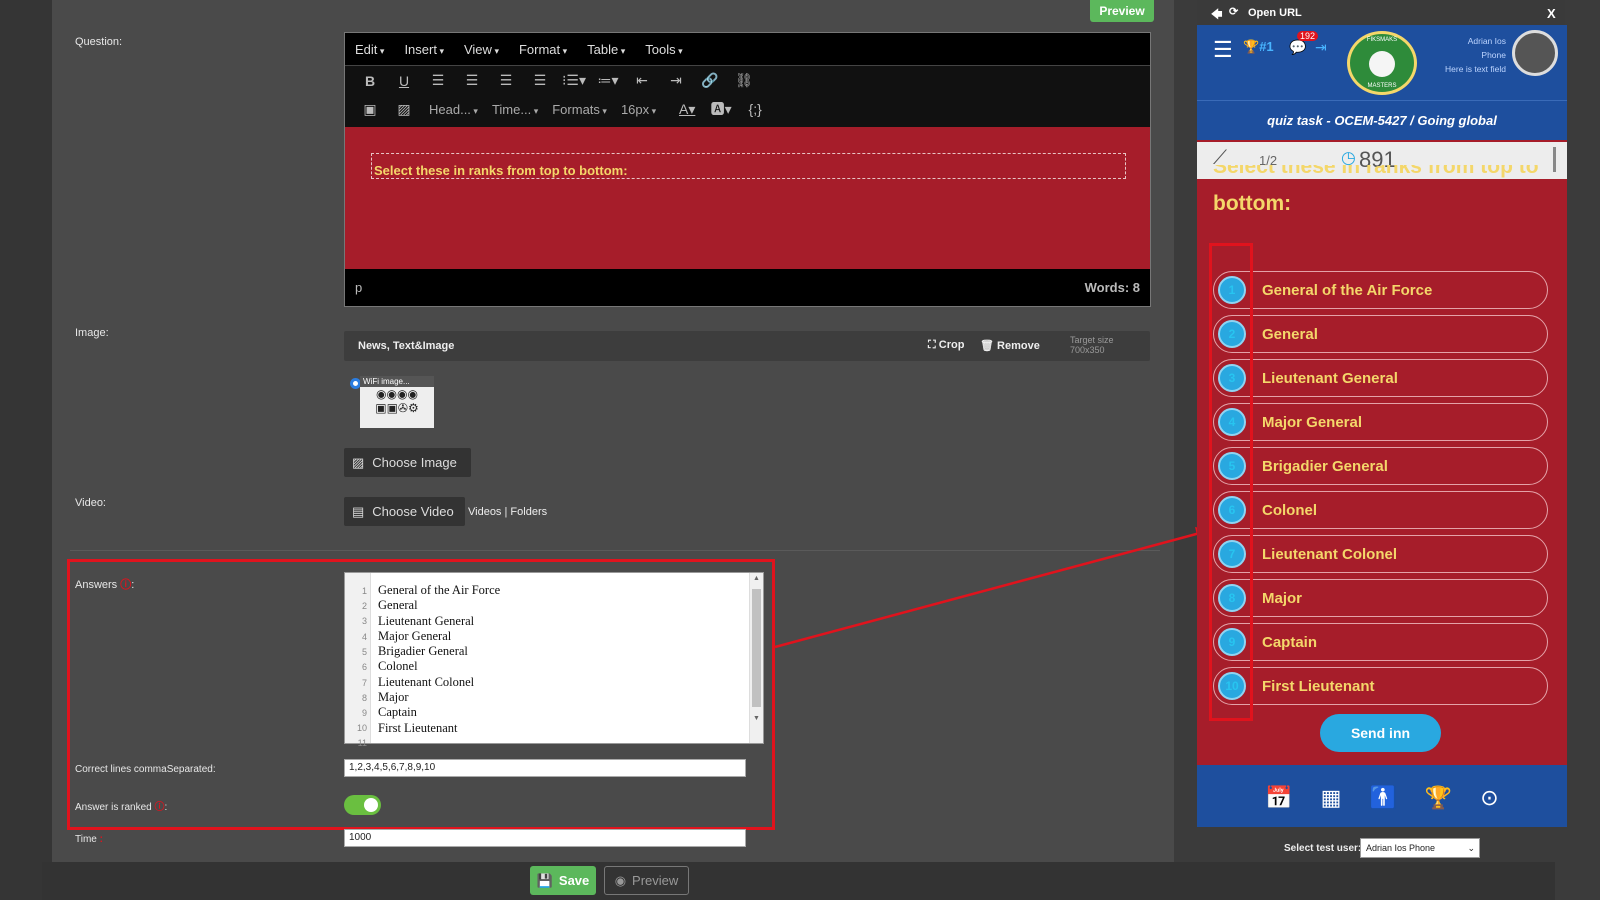 The image size is (1600, 900). What do you see at coordinates (1489, 798) in the screenshot?
I see `more-icon: ⊙` at bounding box center [1489, 798].